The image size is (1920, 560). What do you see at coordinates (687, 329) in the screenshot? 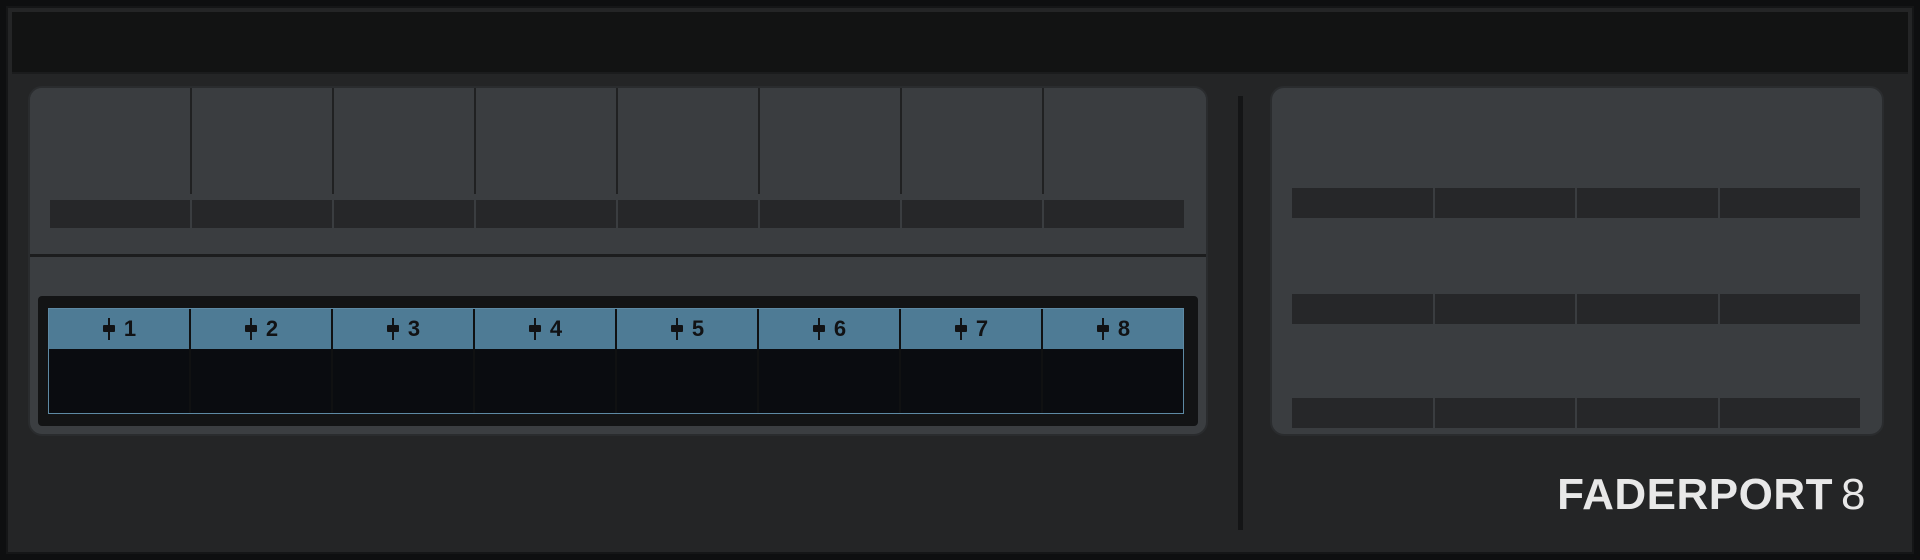
I see `channel-header: 5` at bounding box center [687, 329].